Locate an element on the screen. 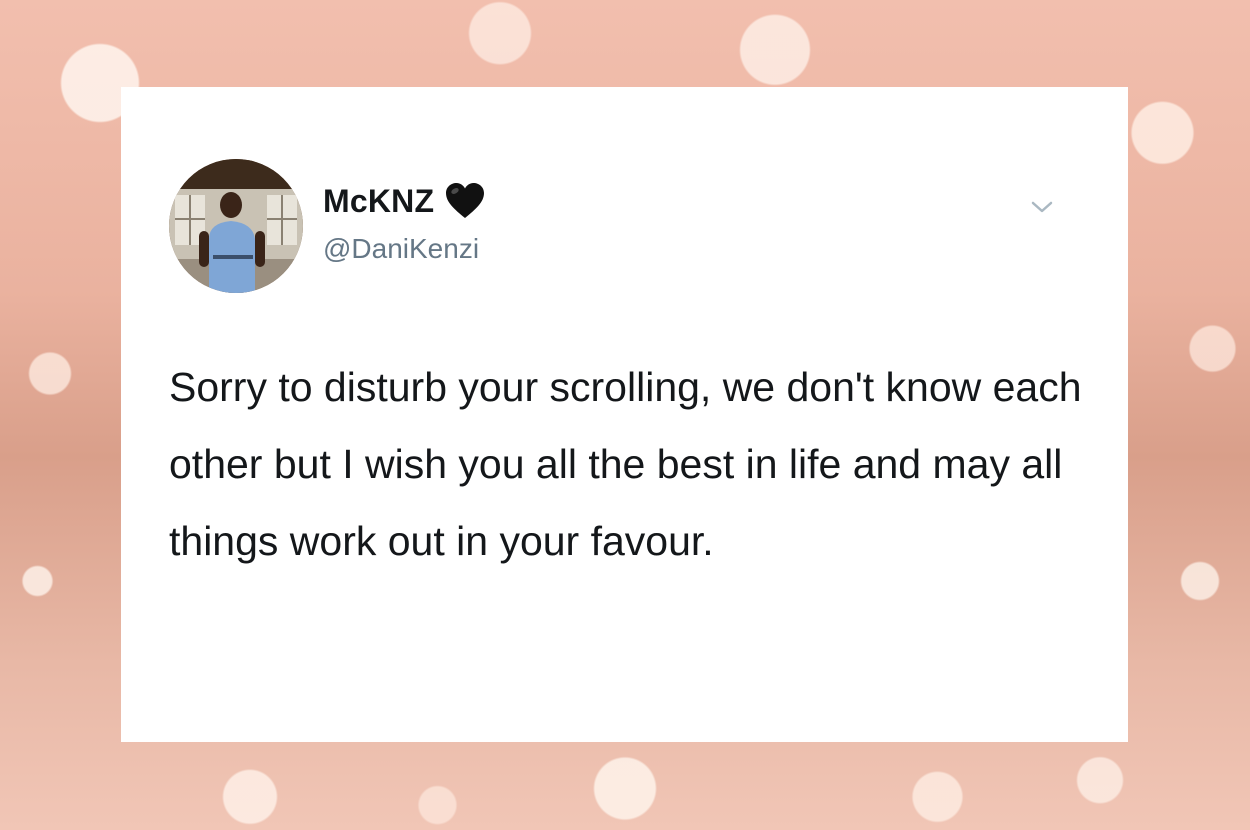 This screenshot has height=830, width=1250. avatar is located at coordinates (236, 226).